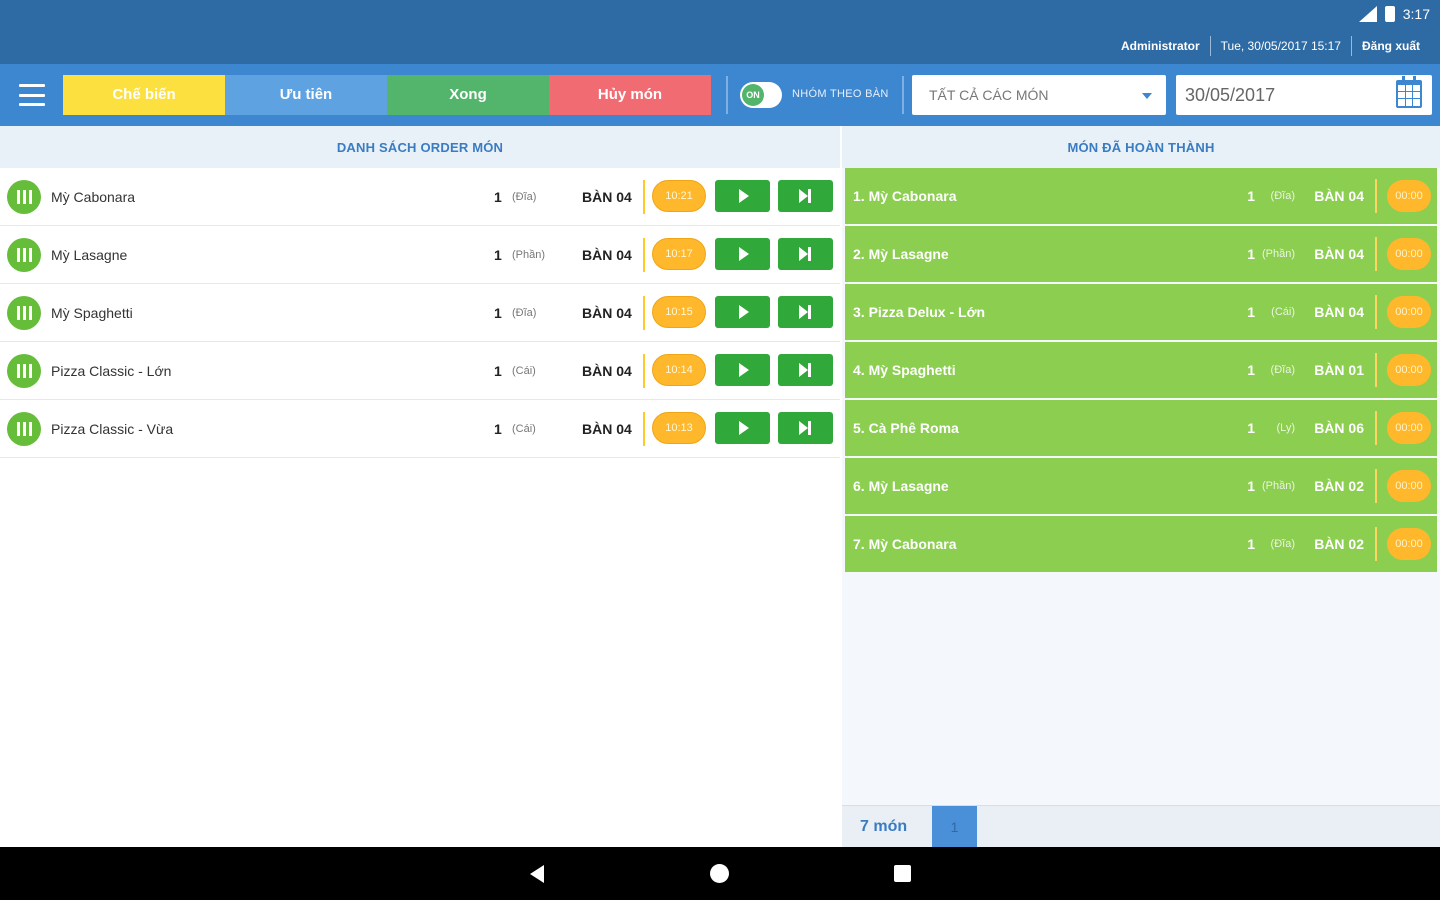  What do you see at coordinates (1141, 196) in the screenshot?
I see `completed-row: 1. Mỳ Cabonara 1 (Đĩa) BÀN 04 00:00` at bounding box center [1141, 196].